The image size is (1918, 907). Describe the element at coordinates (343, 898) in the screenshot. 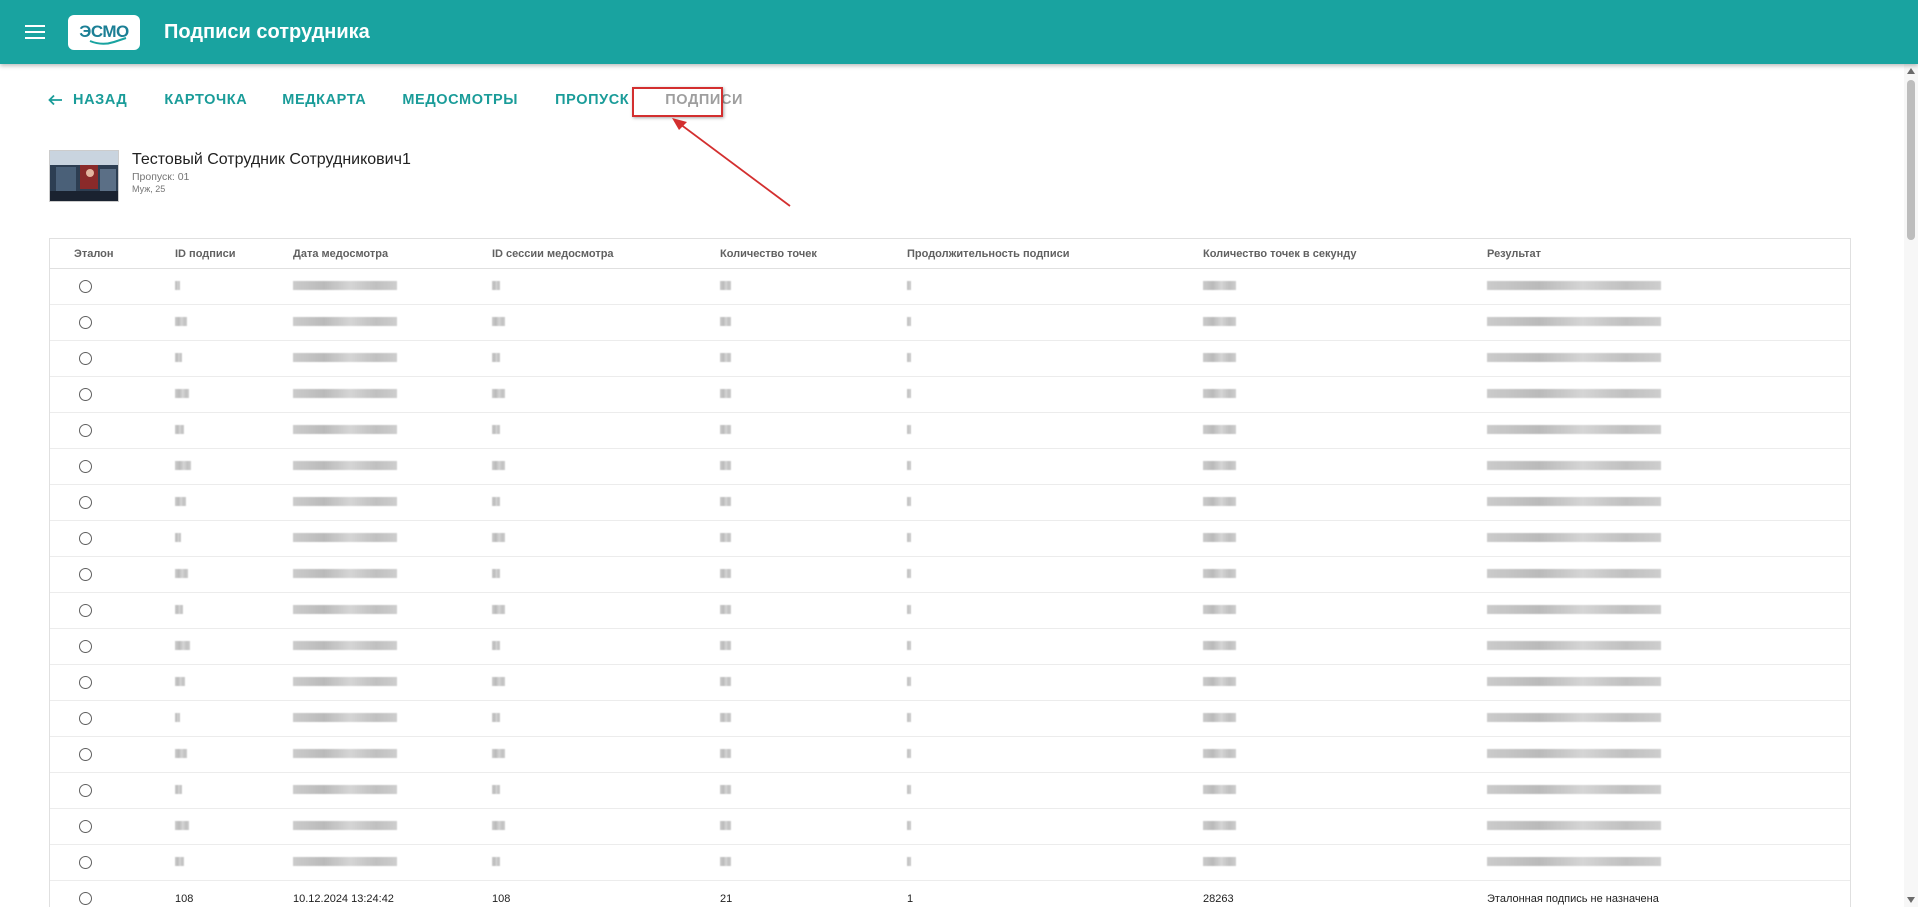

I see `exam-date: 10.12.2024 13:24:42` at that location.